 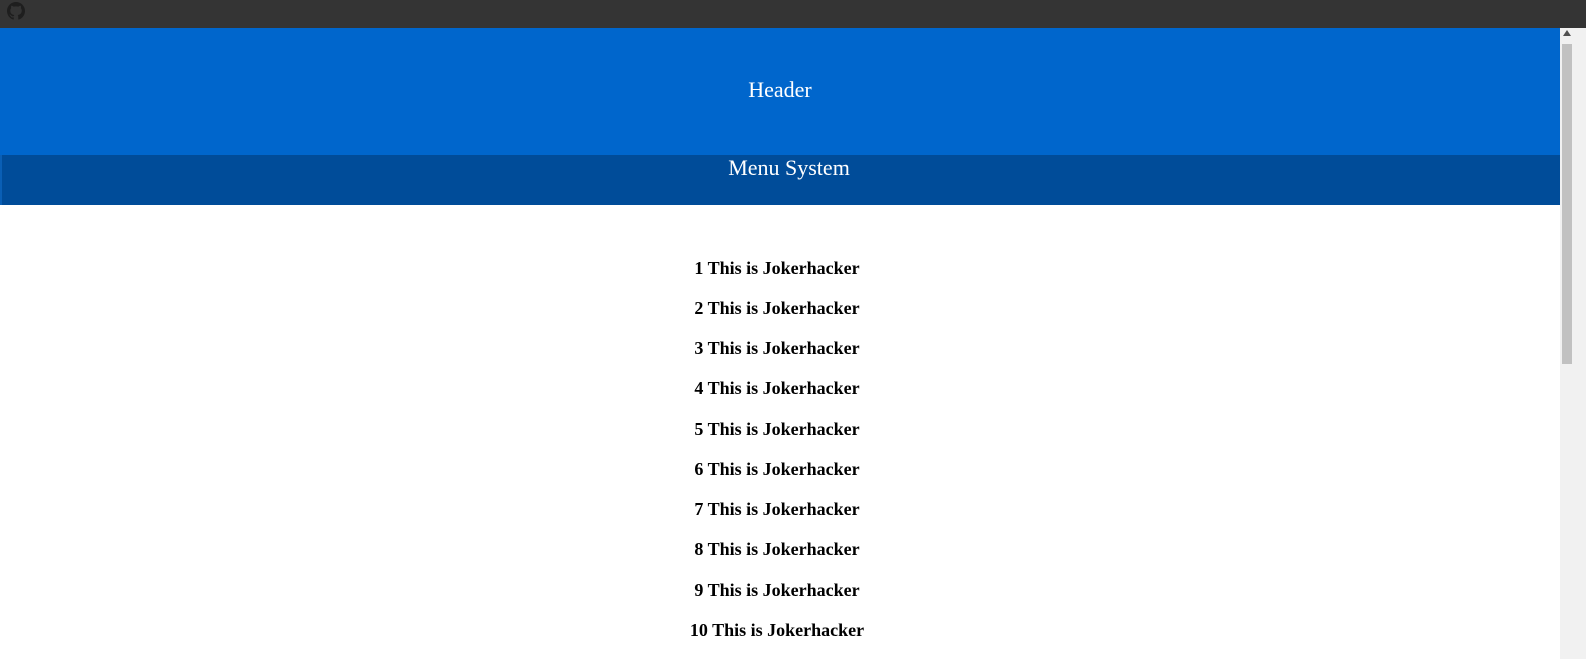 I want to click on menu-title: Menu System, so click(x=781, y=168).